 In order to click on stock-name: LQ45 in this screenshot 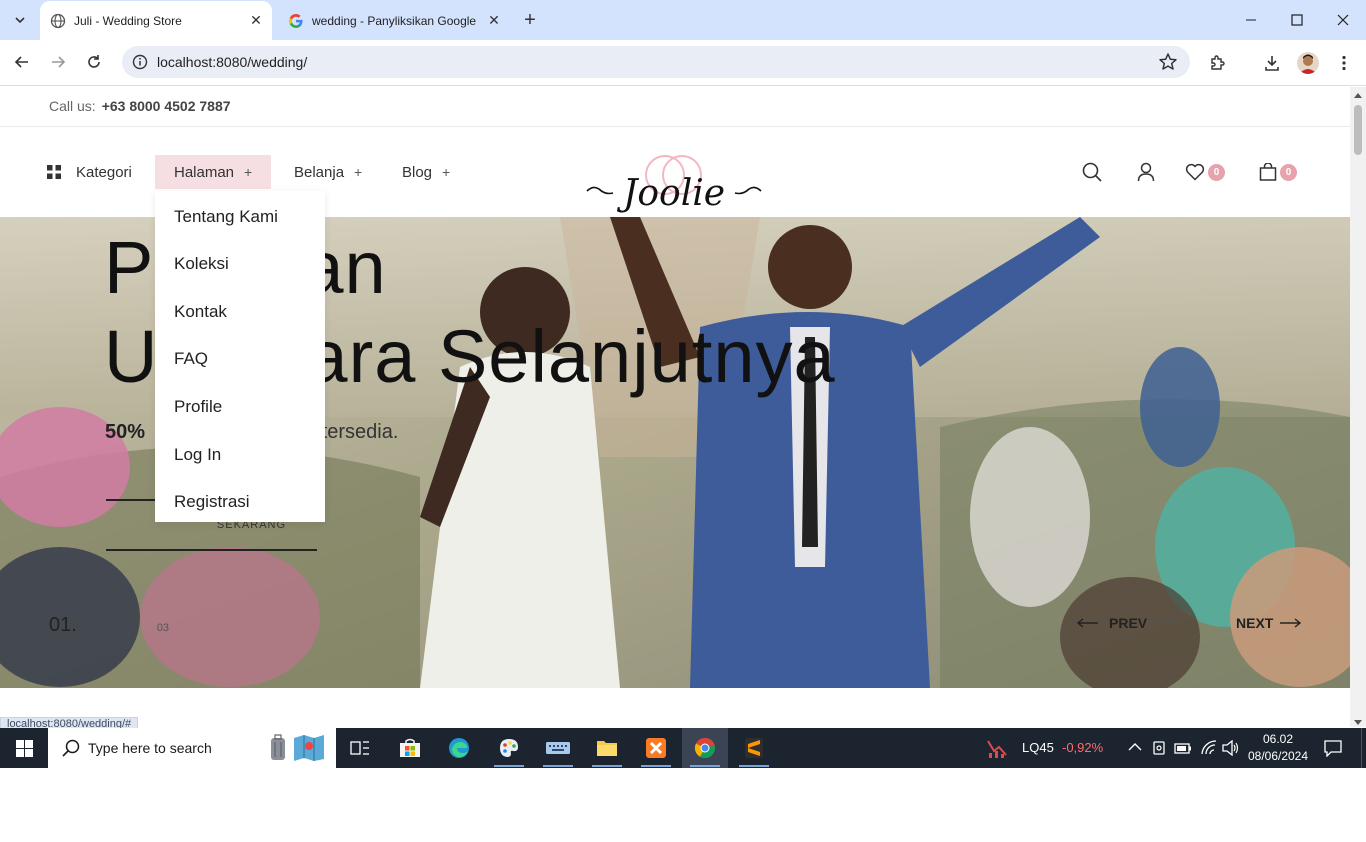, I will do `click(1038, 747)`.